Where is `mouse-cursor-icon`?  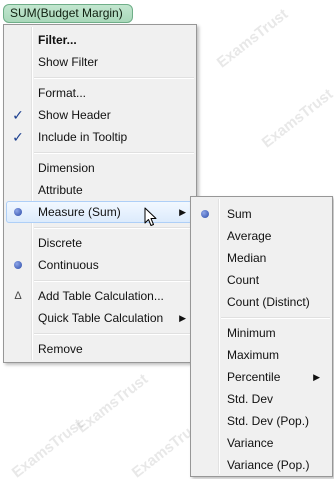
mouse-cursor-icon is located at coordinates (150, 216).